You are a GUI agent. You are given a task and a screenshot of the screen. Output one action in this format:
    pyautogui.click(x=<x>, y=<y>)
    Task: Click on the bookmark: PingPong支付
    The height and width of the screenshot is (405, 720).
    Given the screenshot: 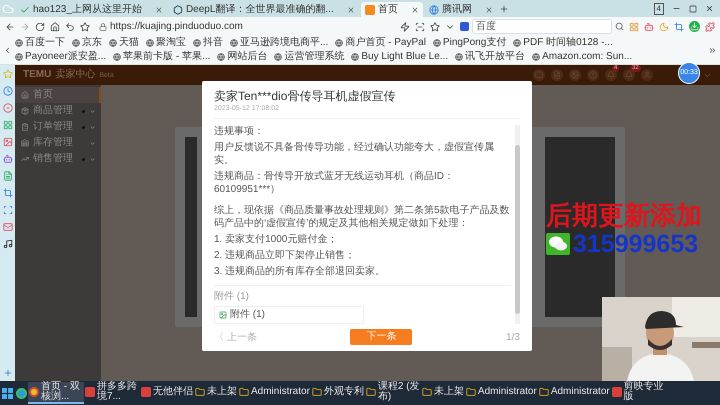 What is the action you would take?
    pyautogui.click(x=469, y=43)
    